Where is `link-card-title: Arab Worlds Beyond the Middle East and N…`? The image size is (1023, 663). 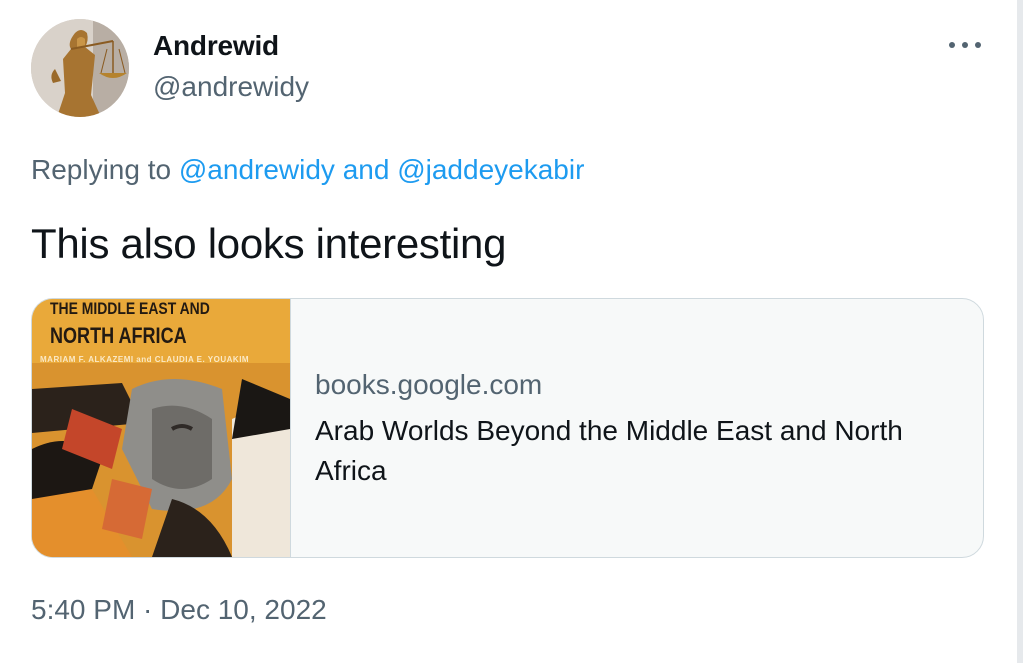 link-card-title: Arab Worlds Beyond the Middle East and N… is located at coordinates (609, 450).